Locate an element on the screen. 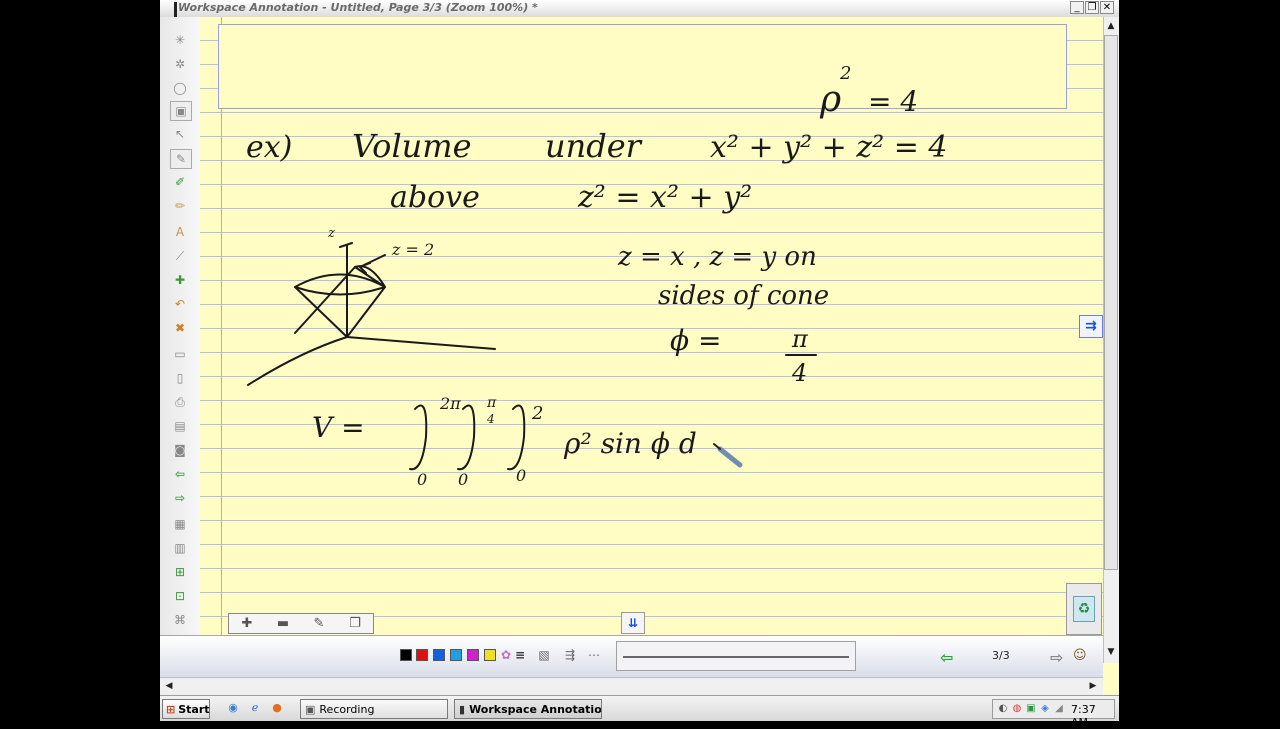  capture-icon: ⊞ is located at coordinates (180, 572).